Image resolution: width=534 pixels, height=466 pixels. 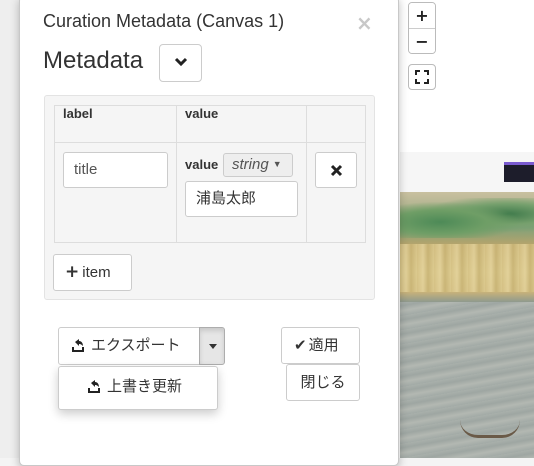 I want to click on plus-icon: +, so click(x=72, y=272).